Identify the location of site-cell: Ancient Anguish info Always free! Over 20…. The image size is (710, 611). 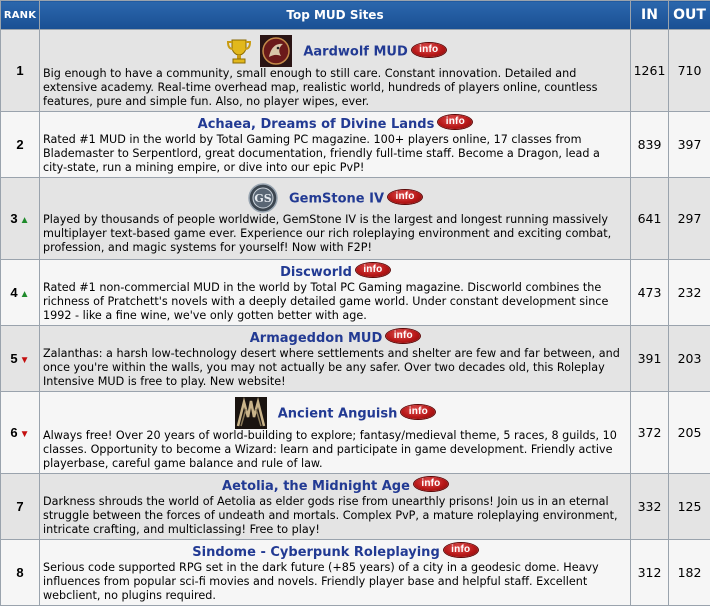
(335, 432).